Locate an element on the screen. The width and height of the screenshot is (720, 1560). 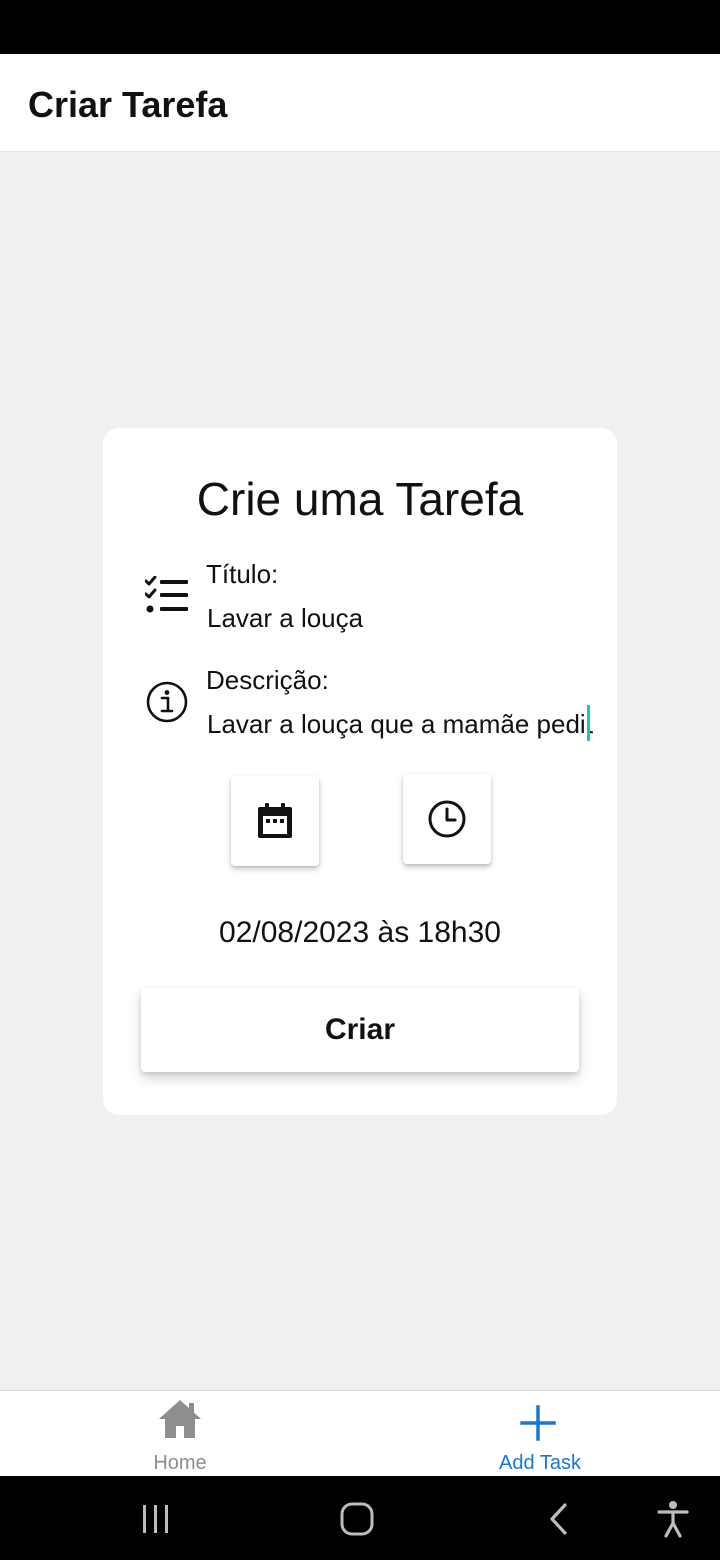
text-caret is located at coordinates (588, 723).